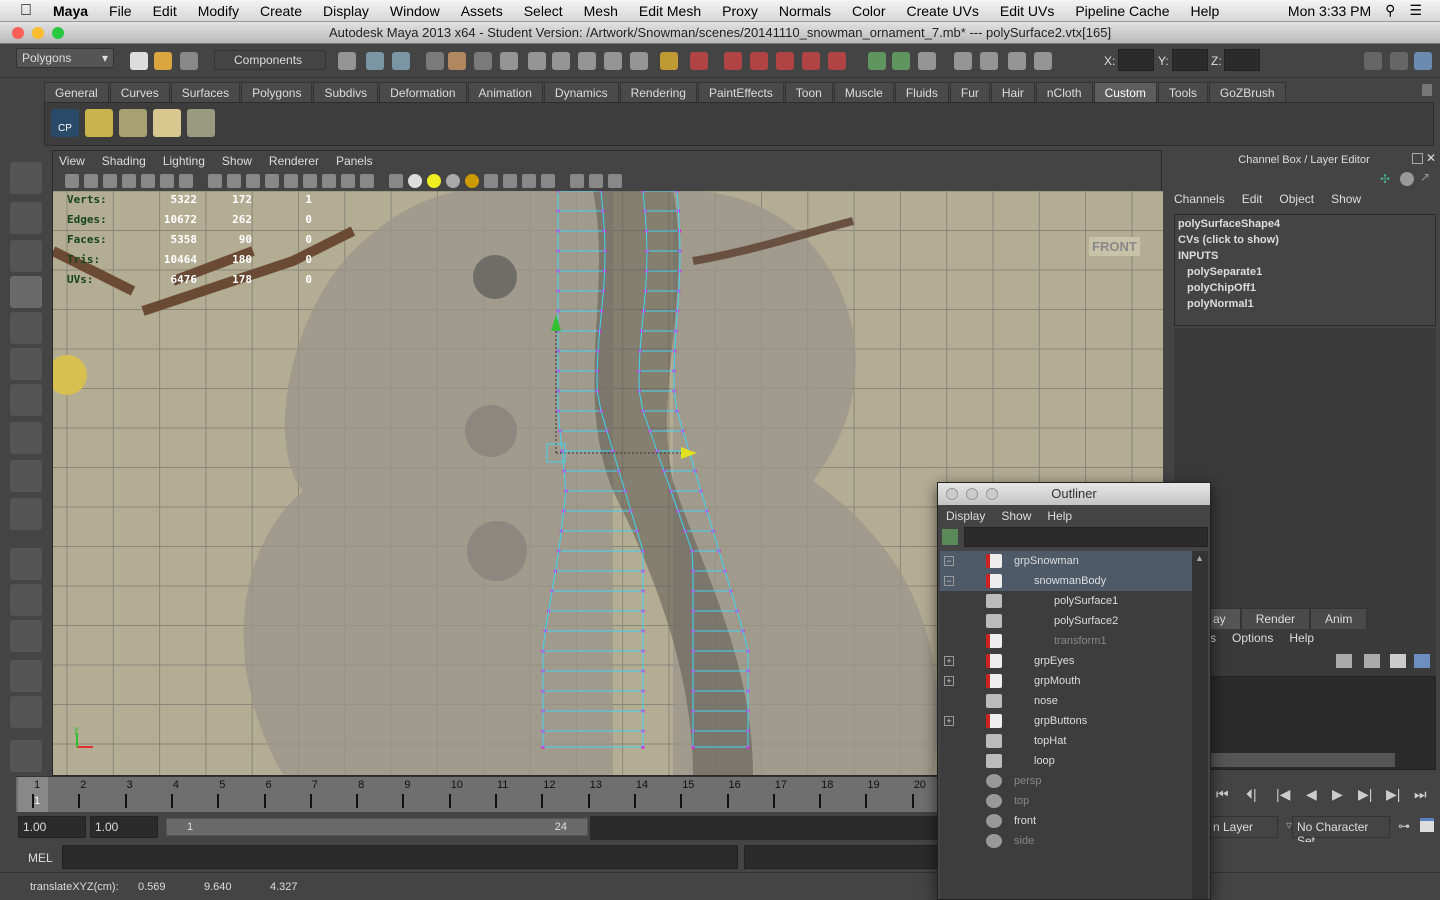  What do you see at coordinates (189, 61) in the screenshot?
I see `save-scene-icon` at bounding box center [189, 61].